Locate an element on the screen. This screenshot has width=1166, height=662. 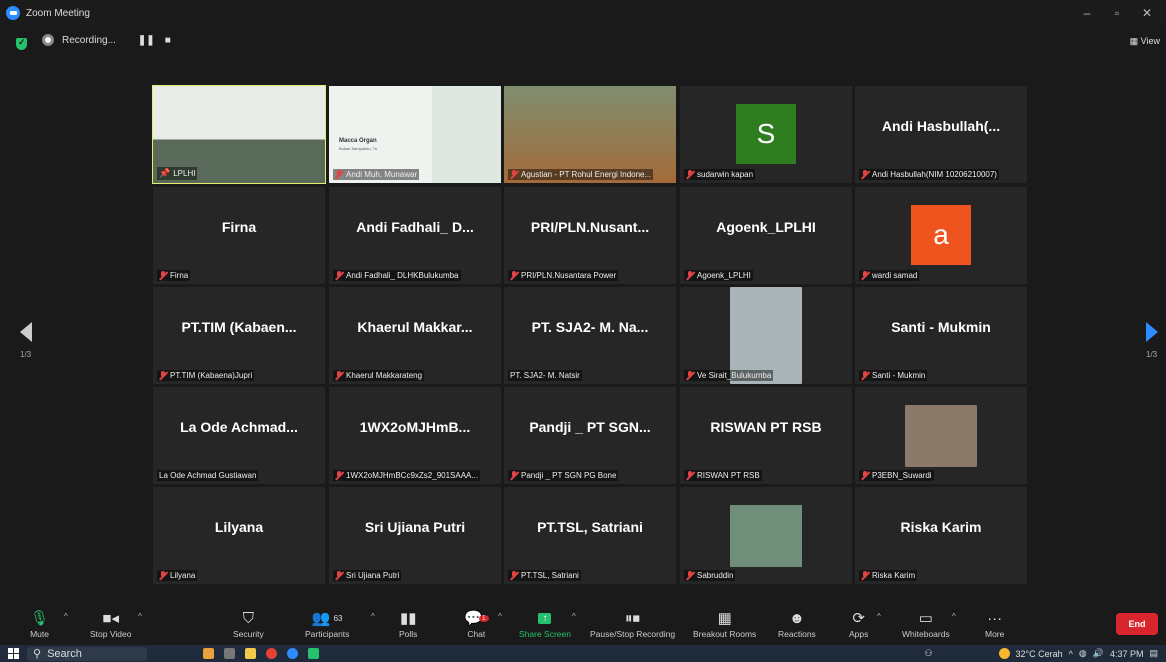
end-meeting-button: End is located at coordinates (1137, 624).